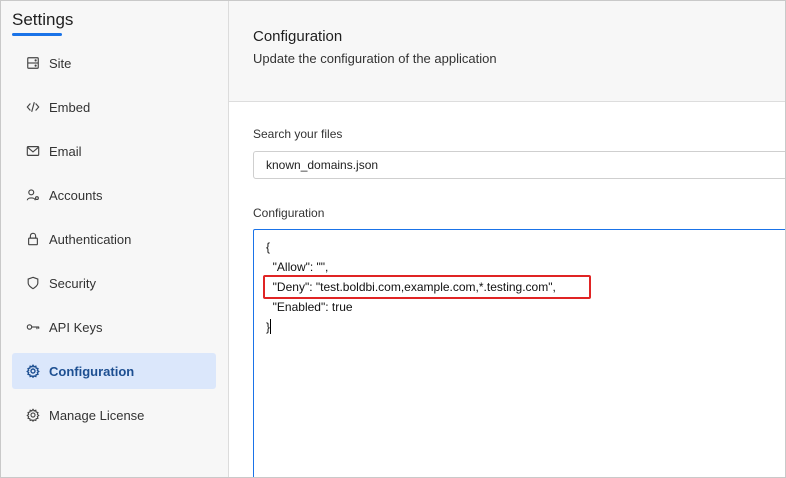 The height and width of the screenshot is (478, 786). I want to click on search-label: Search your files, so click(298, 134).